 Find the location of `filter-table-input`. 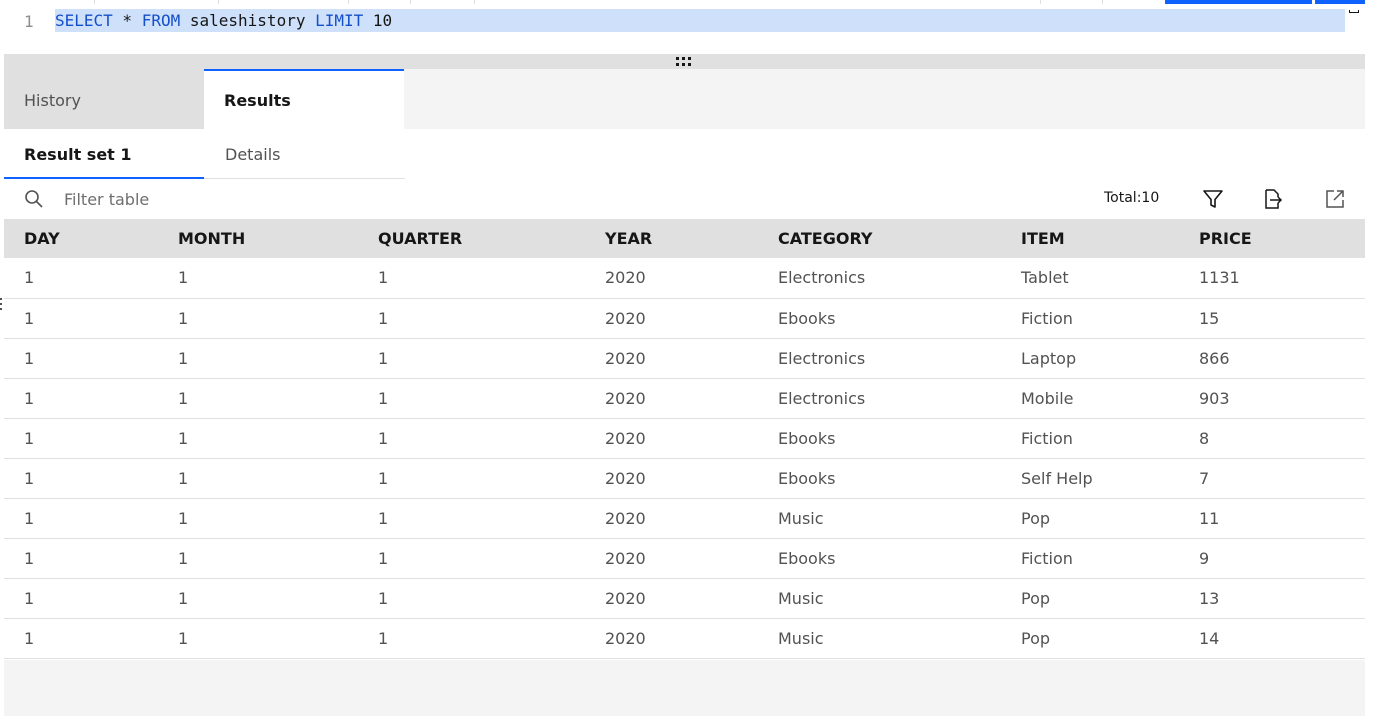

filter-table-input is located at coordinates (354, 199).